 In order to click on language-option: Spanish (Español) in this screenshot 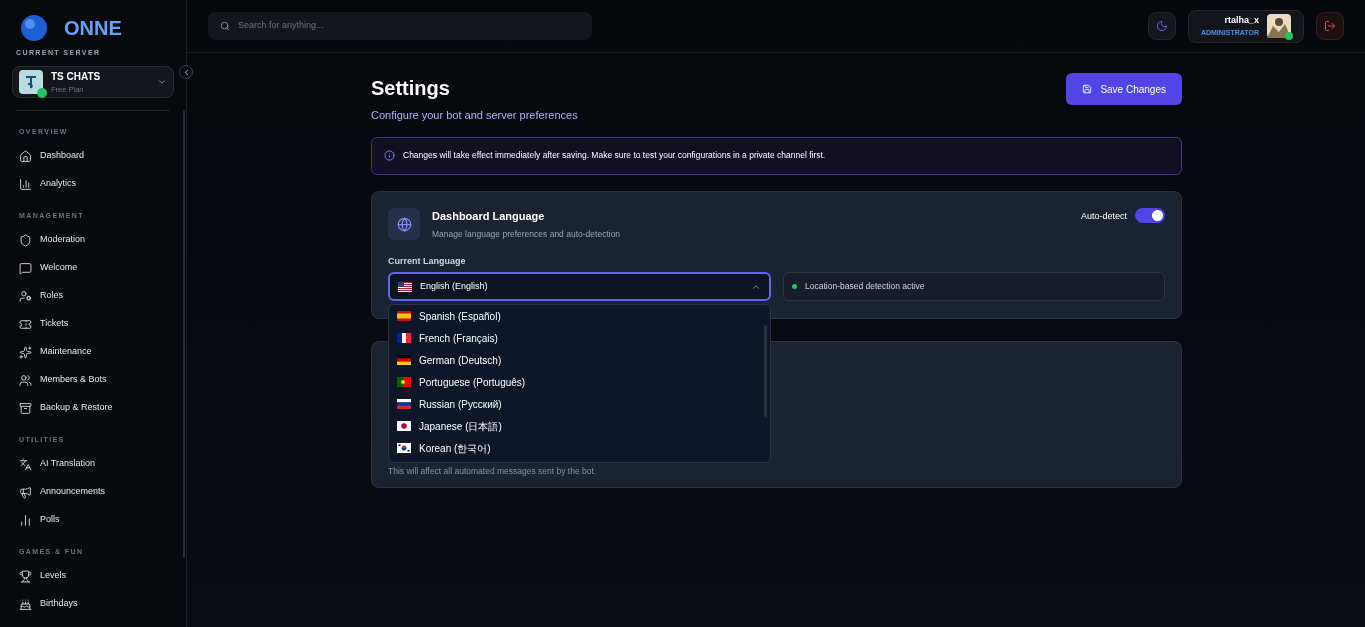, I will do `click(575, 316)`.